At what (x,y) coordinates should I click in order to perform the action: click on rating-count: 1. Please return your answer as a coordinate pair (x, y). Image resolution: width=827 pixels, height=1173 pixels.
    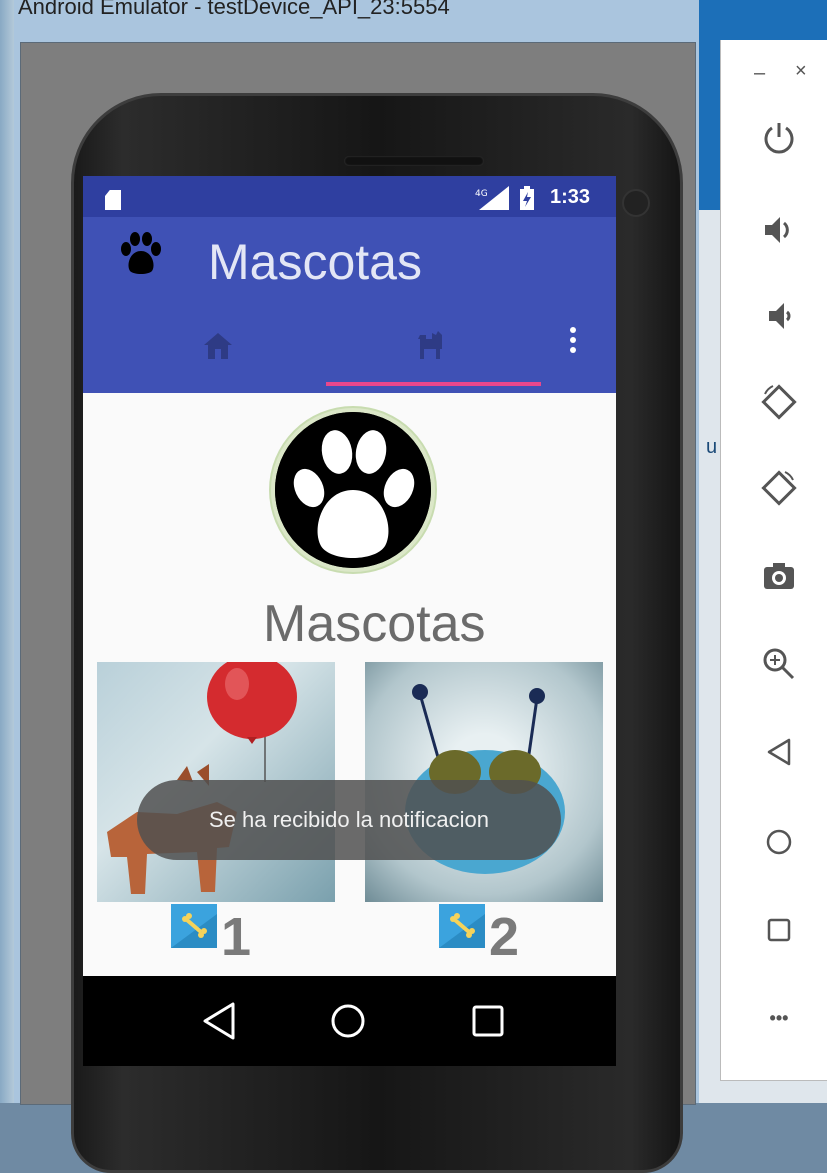
    Looking at the image, I should click on (236, 937).